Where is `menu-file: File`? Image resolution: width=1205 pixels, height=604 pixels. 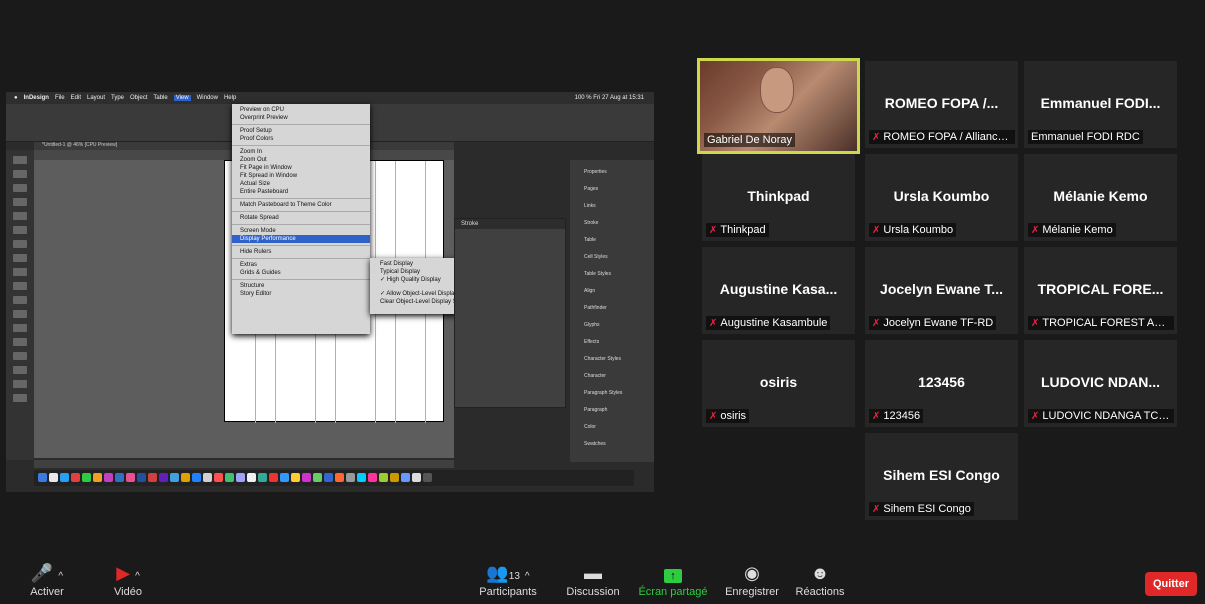
menu-file: File is located at coordinates (59, 98).